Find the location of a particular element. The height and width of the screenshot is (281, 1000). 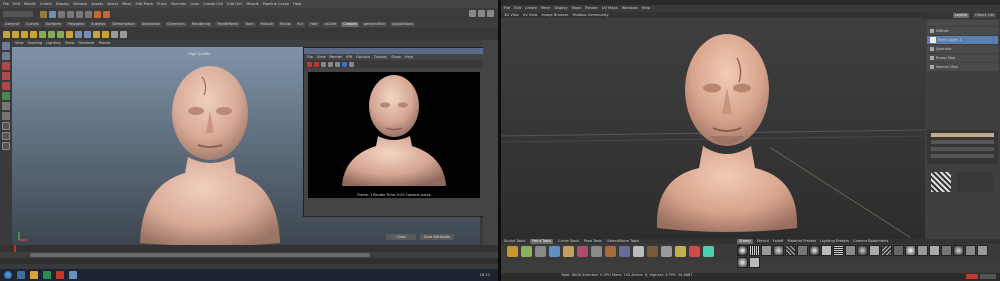

dry-brush-icon is located at coordinates (610, 251).